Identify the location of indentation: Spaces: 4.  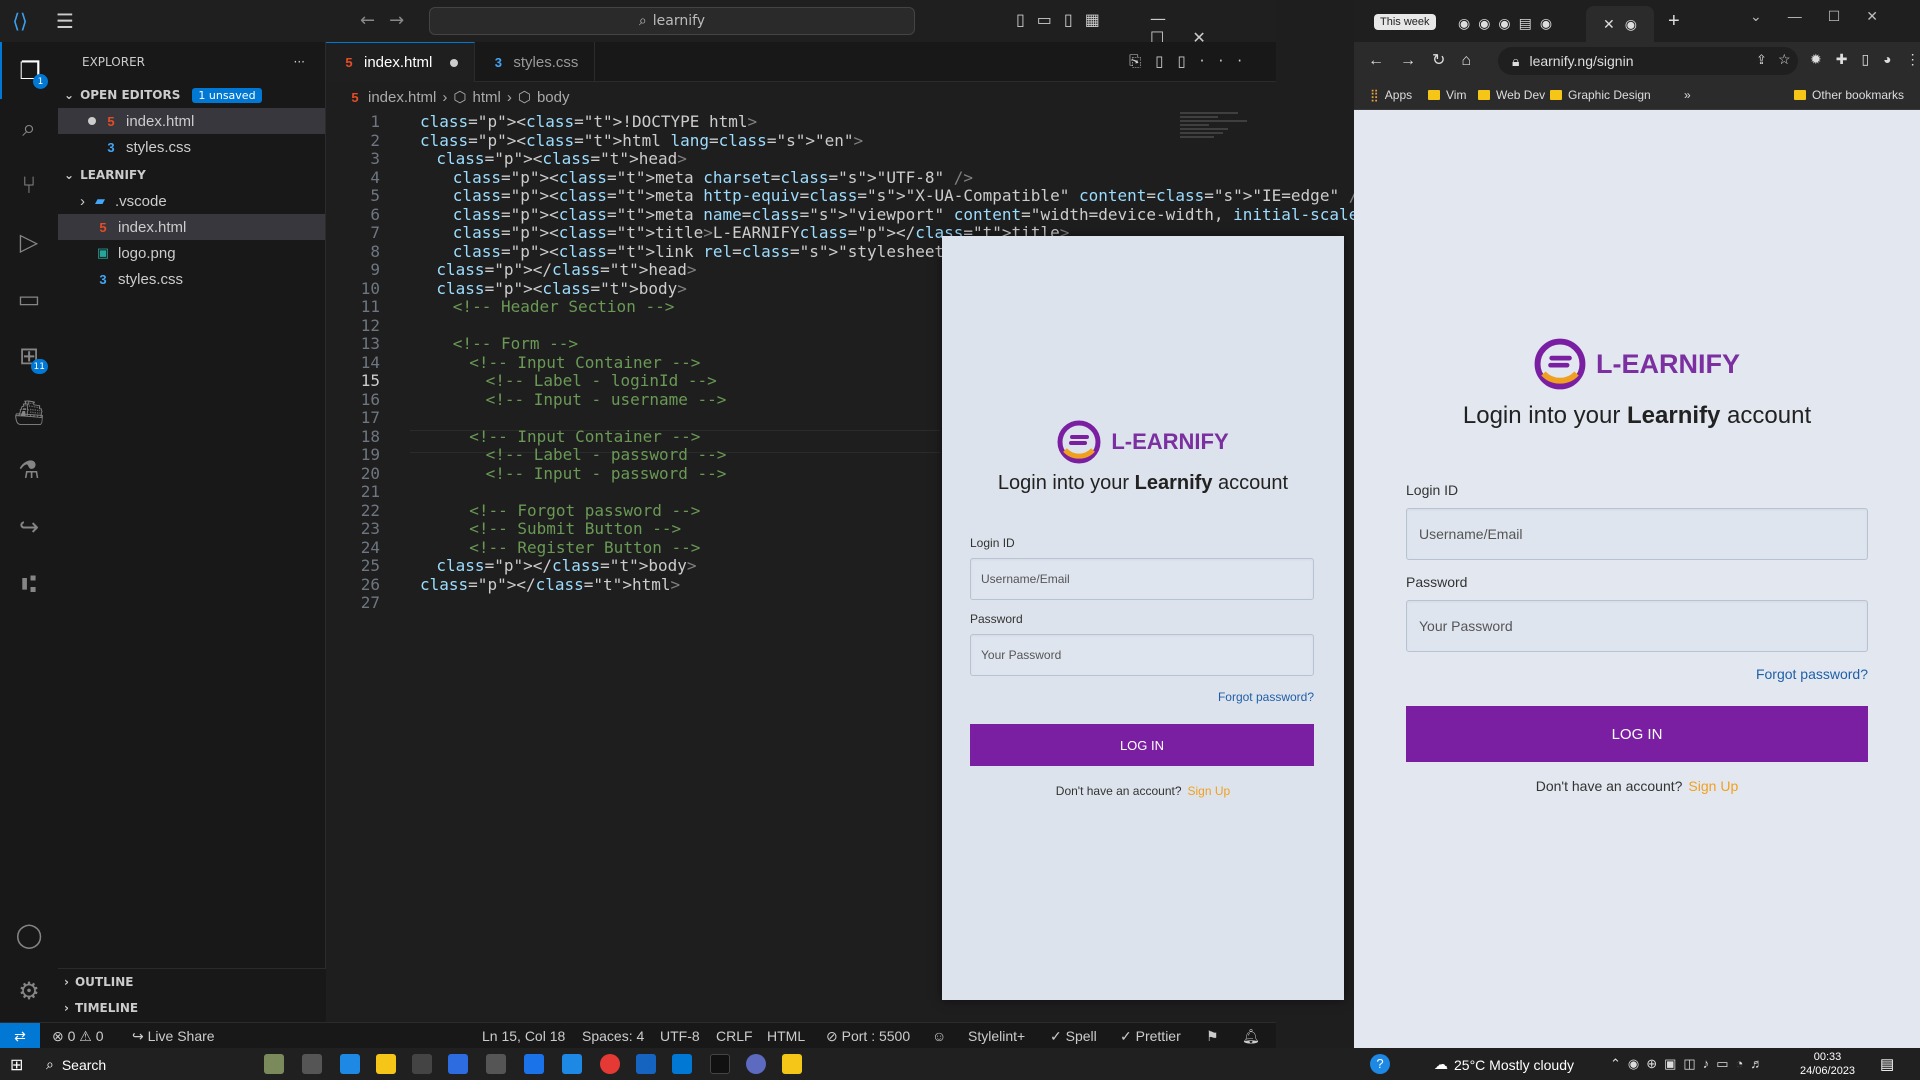
(613, 1036).